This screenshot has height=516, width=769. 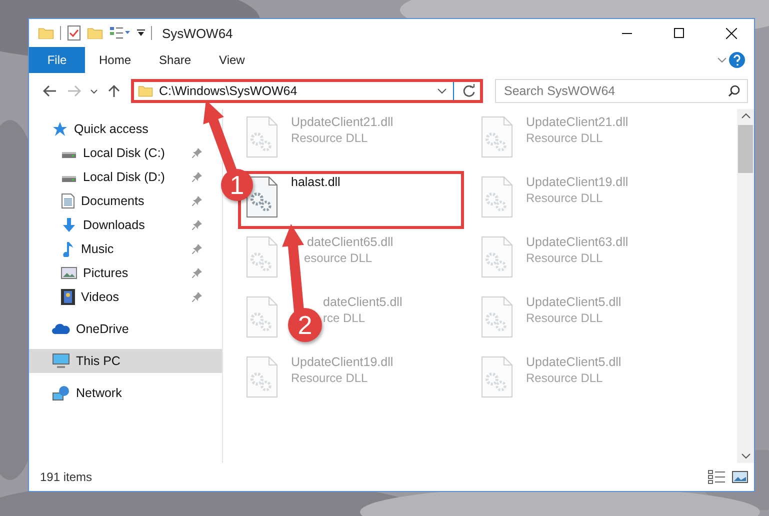 What do you see at coordinates (734, 91) in the screenshot?
I see `search-icon` at bounding box center [734, 91].